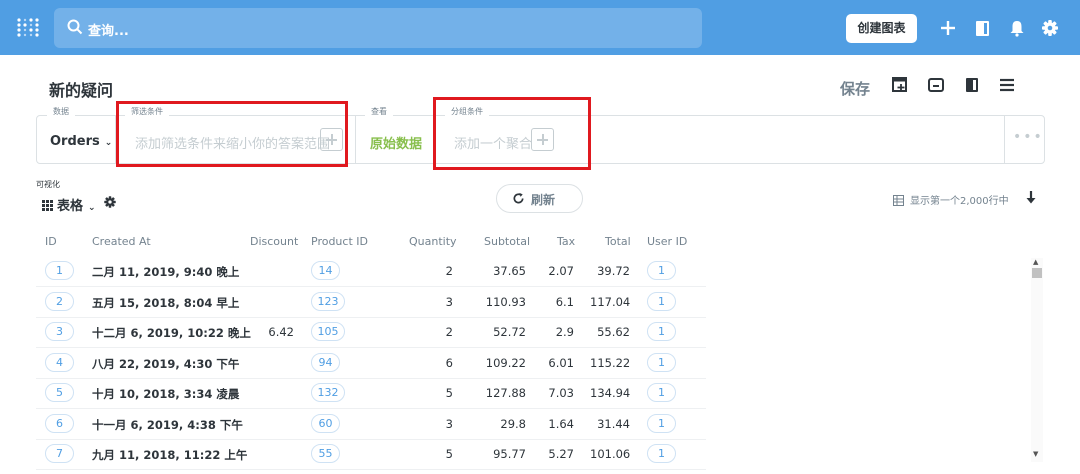  What do you see at coordinates (507, 241) in the screenshot?
I see `column-header: Subtotal` at bounding box center [507, 241].